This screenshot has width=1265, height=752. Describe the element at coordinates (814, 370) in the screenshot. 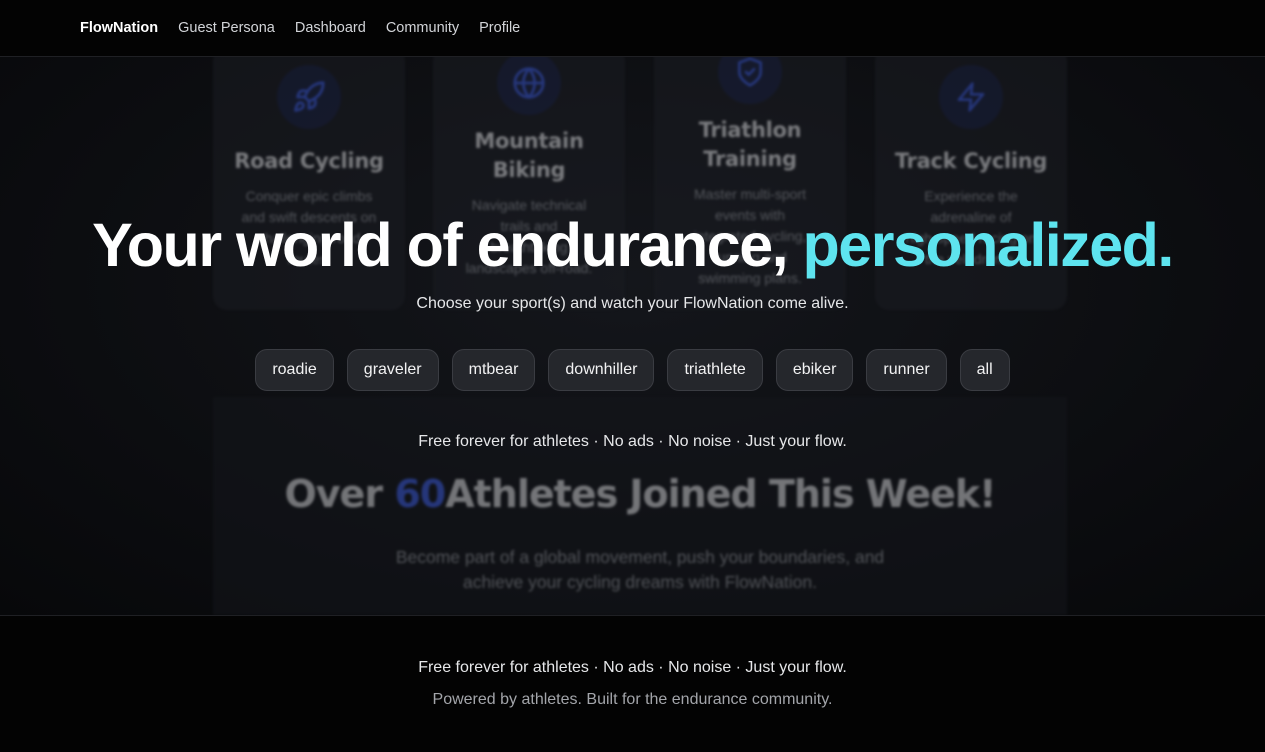

I see `chip-ebiker: ebiker` at that location.